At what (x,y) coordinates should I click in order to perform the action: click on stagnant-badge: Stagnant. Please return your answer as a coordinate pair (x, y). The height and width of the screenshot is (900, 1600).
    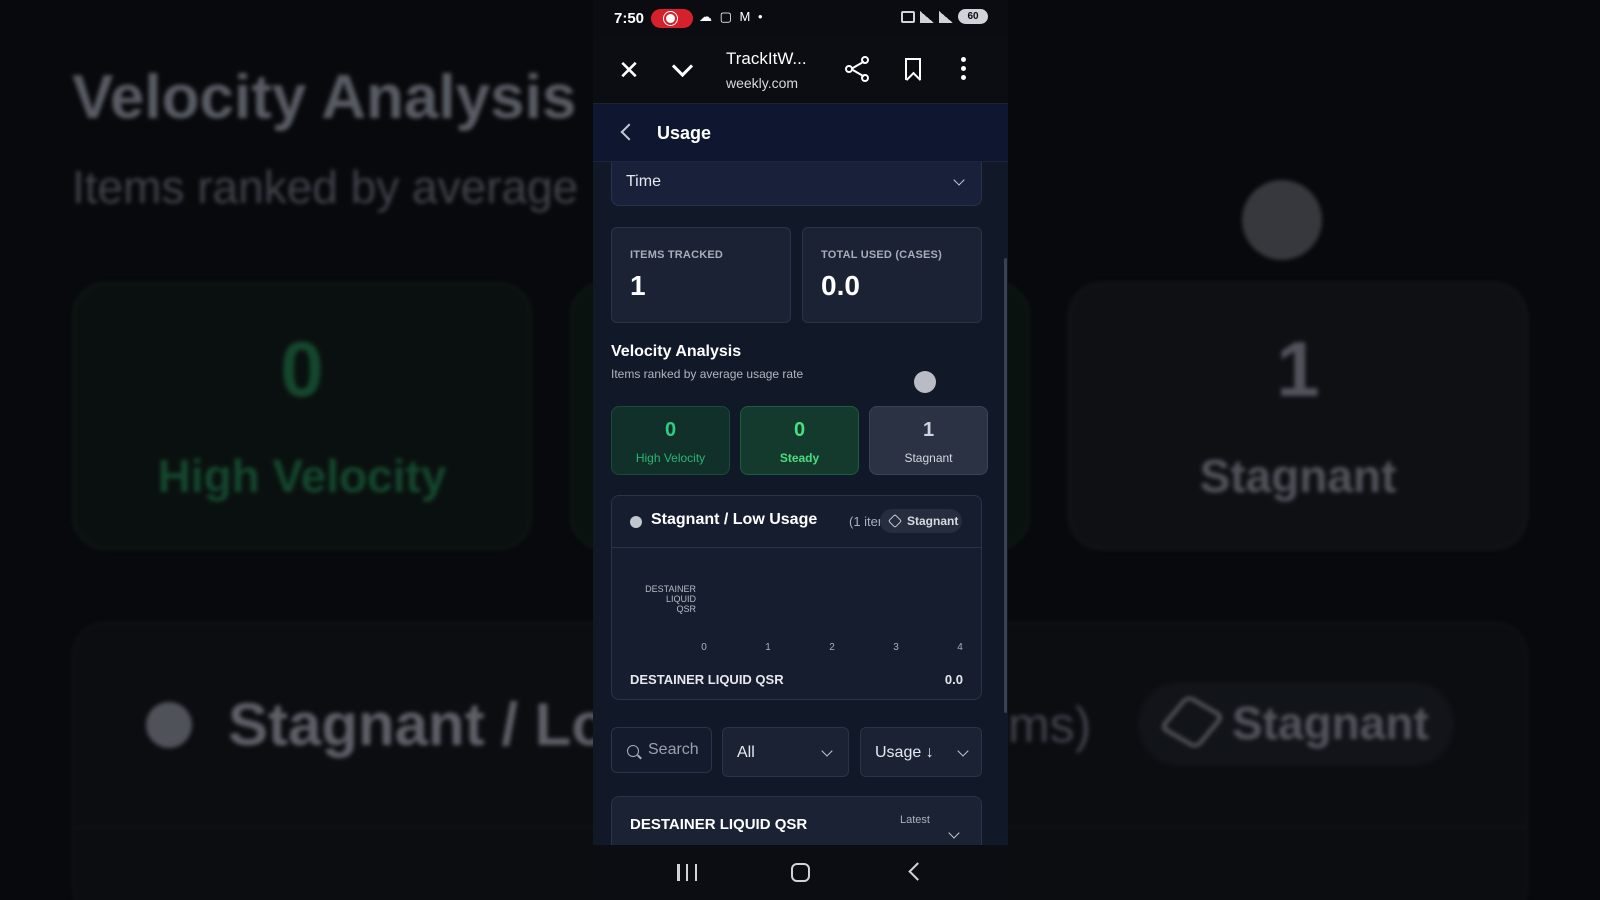
    Looking at the image, I should click on (921, 521).